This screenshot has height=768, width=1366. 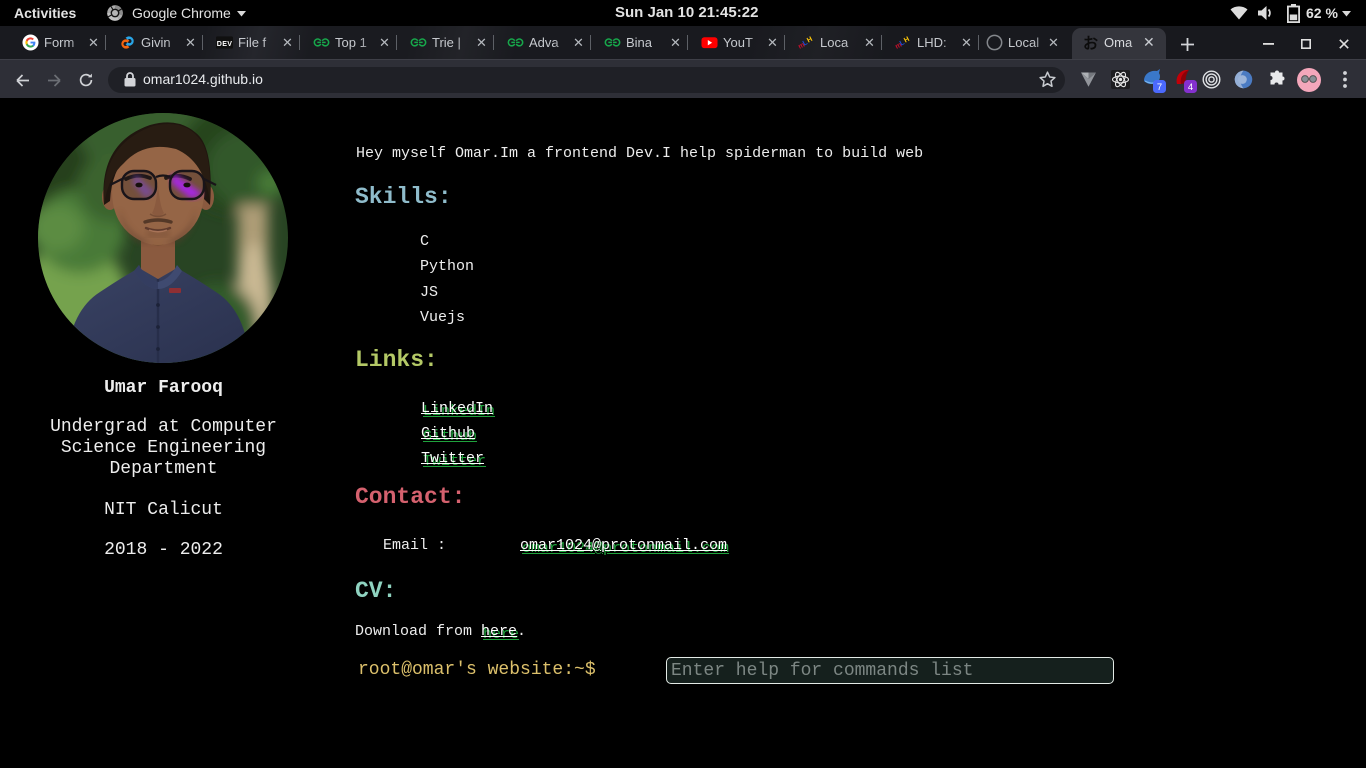 What do you see at coordinates (1090, 44) in the screenshot?
I see `svg-text: お` at bounding box center [1090, 44].